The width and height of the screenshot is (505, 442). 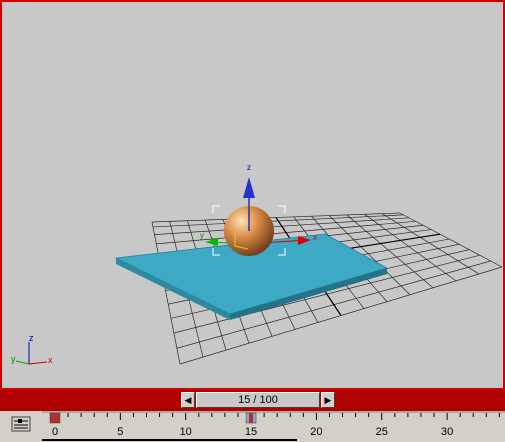 What do you see at coordinates (447, 432) in the screenshot?
I see `ruler-tick-label: 30` at bounding box center [447, 432].